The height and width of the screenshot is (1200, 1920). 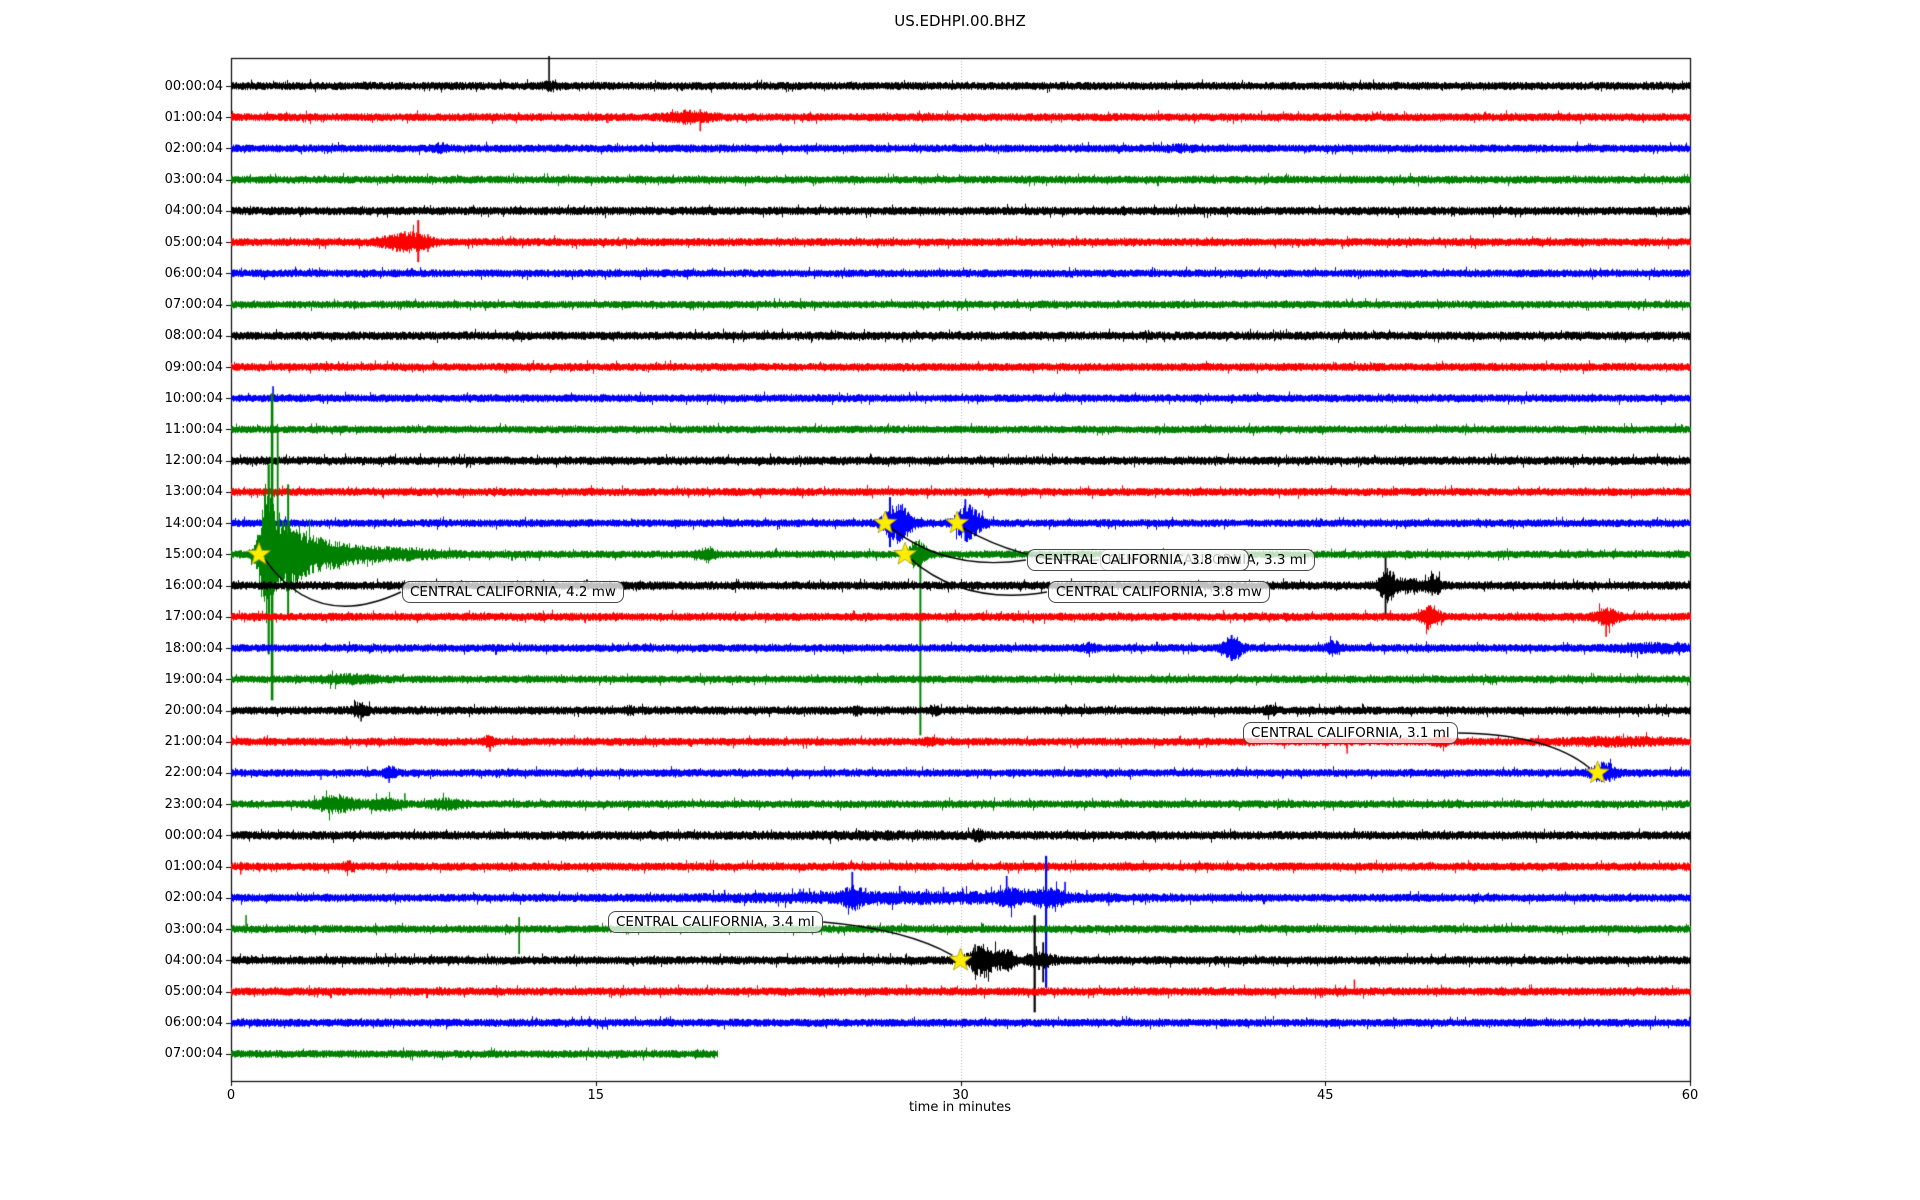 What do you see at coordinates (231, 1095) in the screenshot?
I see `x-tick-label: 0` at bounding box center [231, 1095].